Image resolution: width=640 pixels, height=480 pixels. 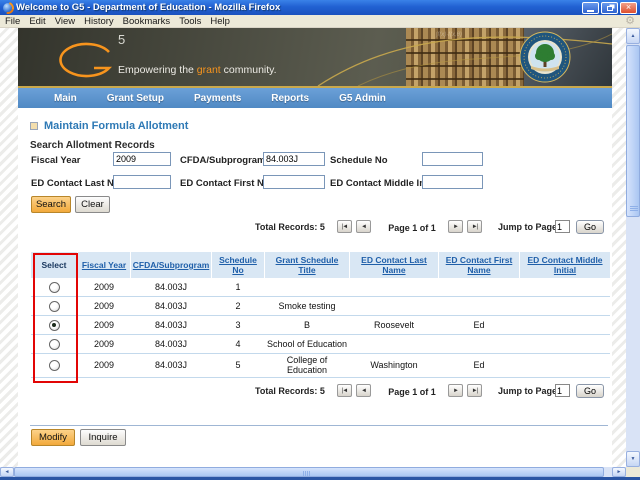 What do you see at coordinates (307, 287) in the screenshot?
I see `cell-grant-schedule-title` at bounding box center [307, 287].